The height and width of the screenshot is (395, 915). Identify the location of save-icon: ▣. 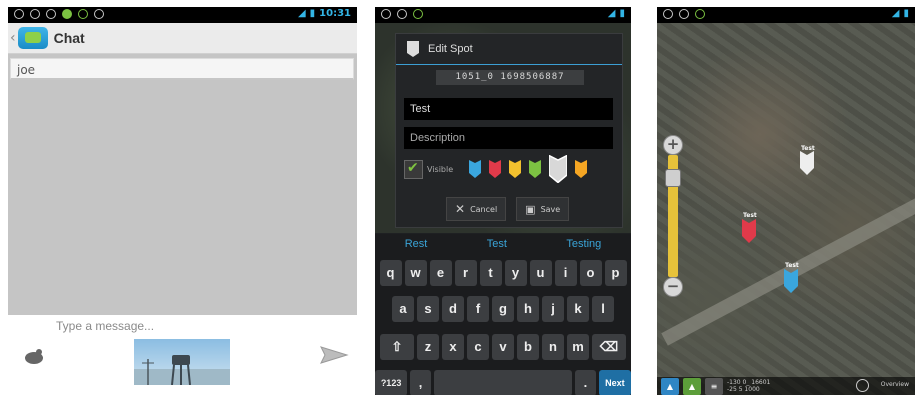
(530, 209).